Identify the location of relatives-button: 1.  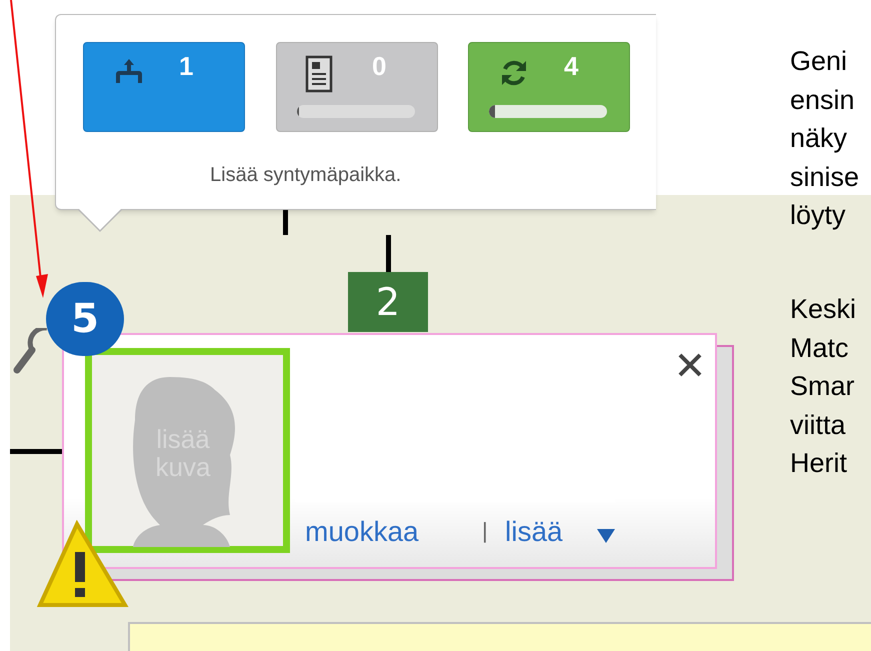
(164, 87).